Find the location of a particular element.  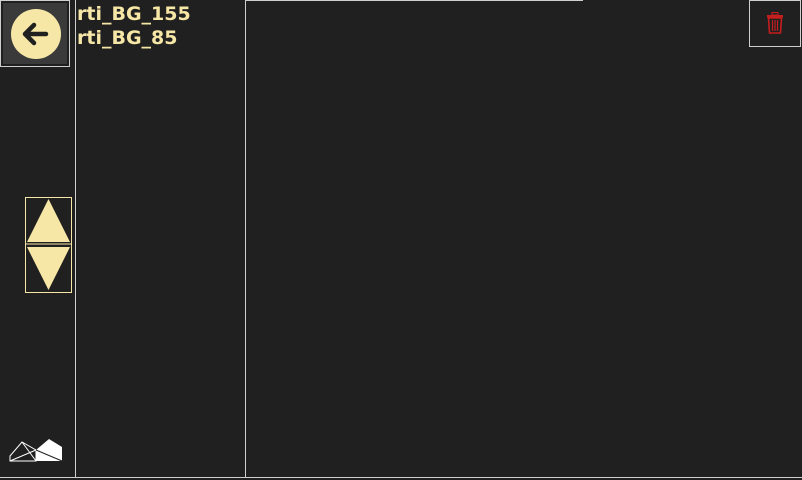

trash-icon is located at coordinates (775, 23).